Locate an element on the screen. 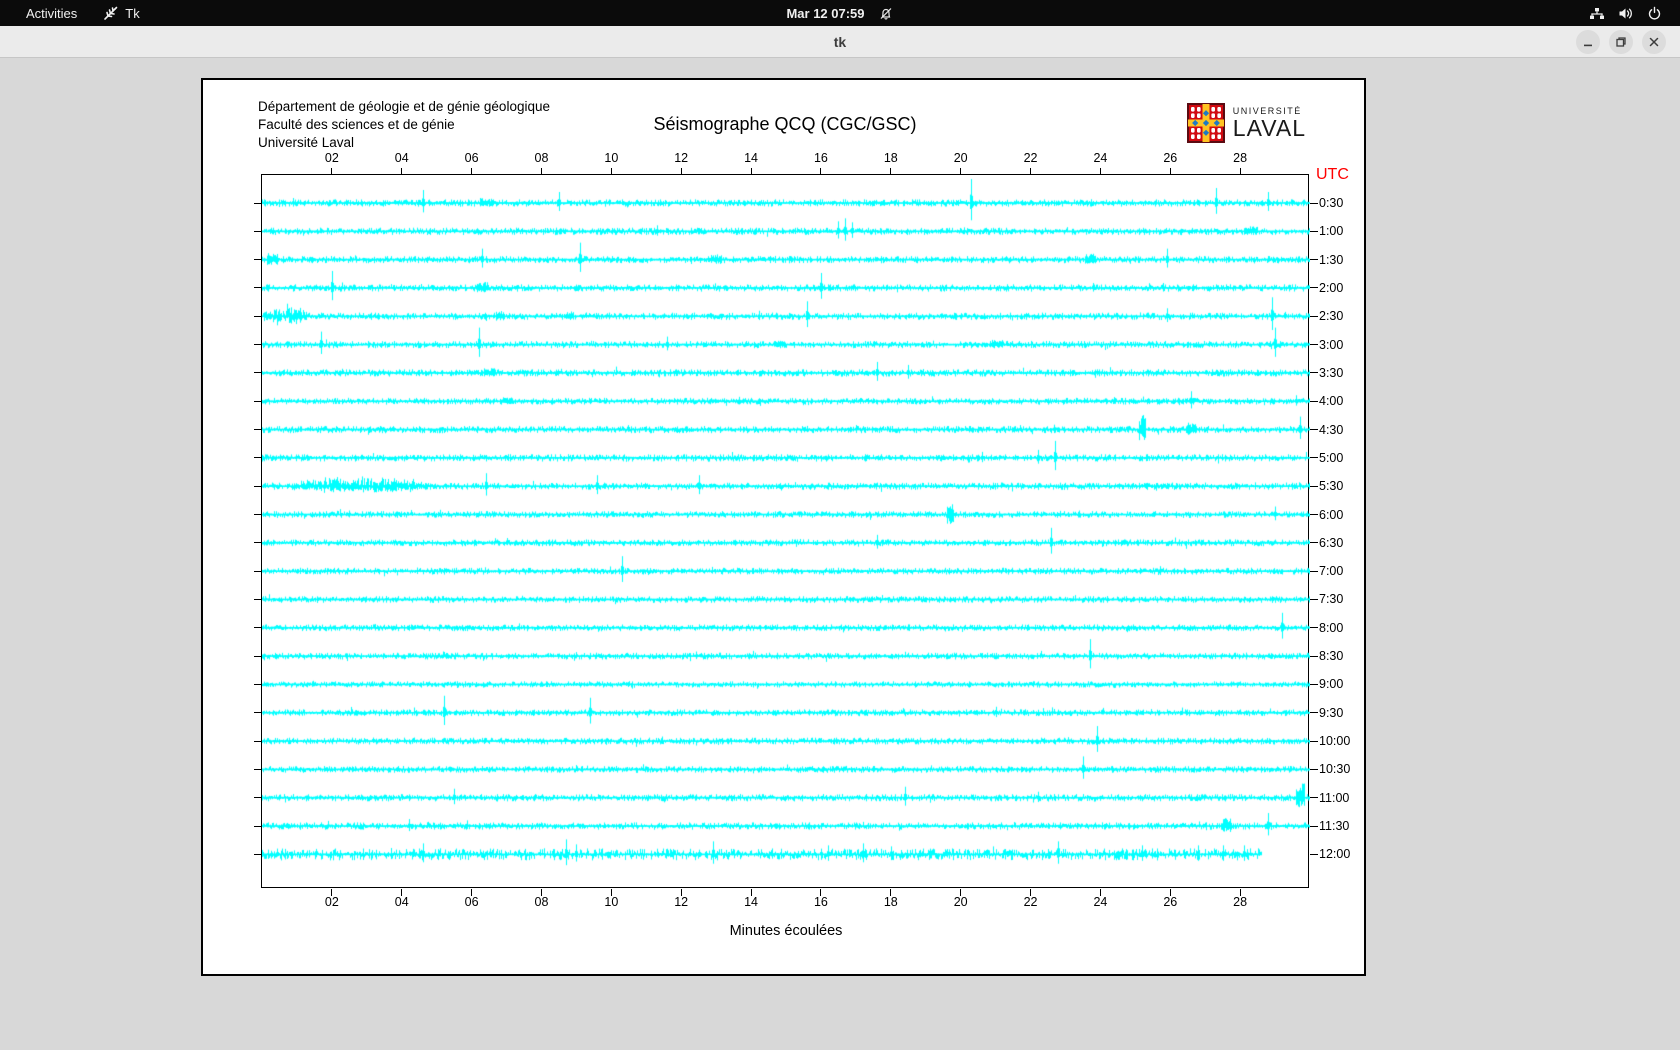  time-label: 1:30 is located at coordinates (1331, 259).